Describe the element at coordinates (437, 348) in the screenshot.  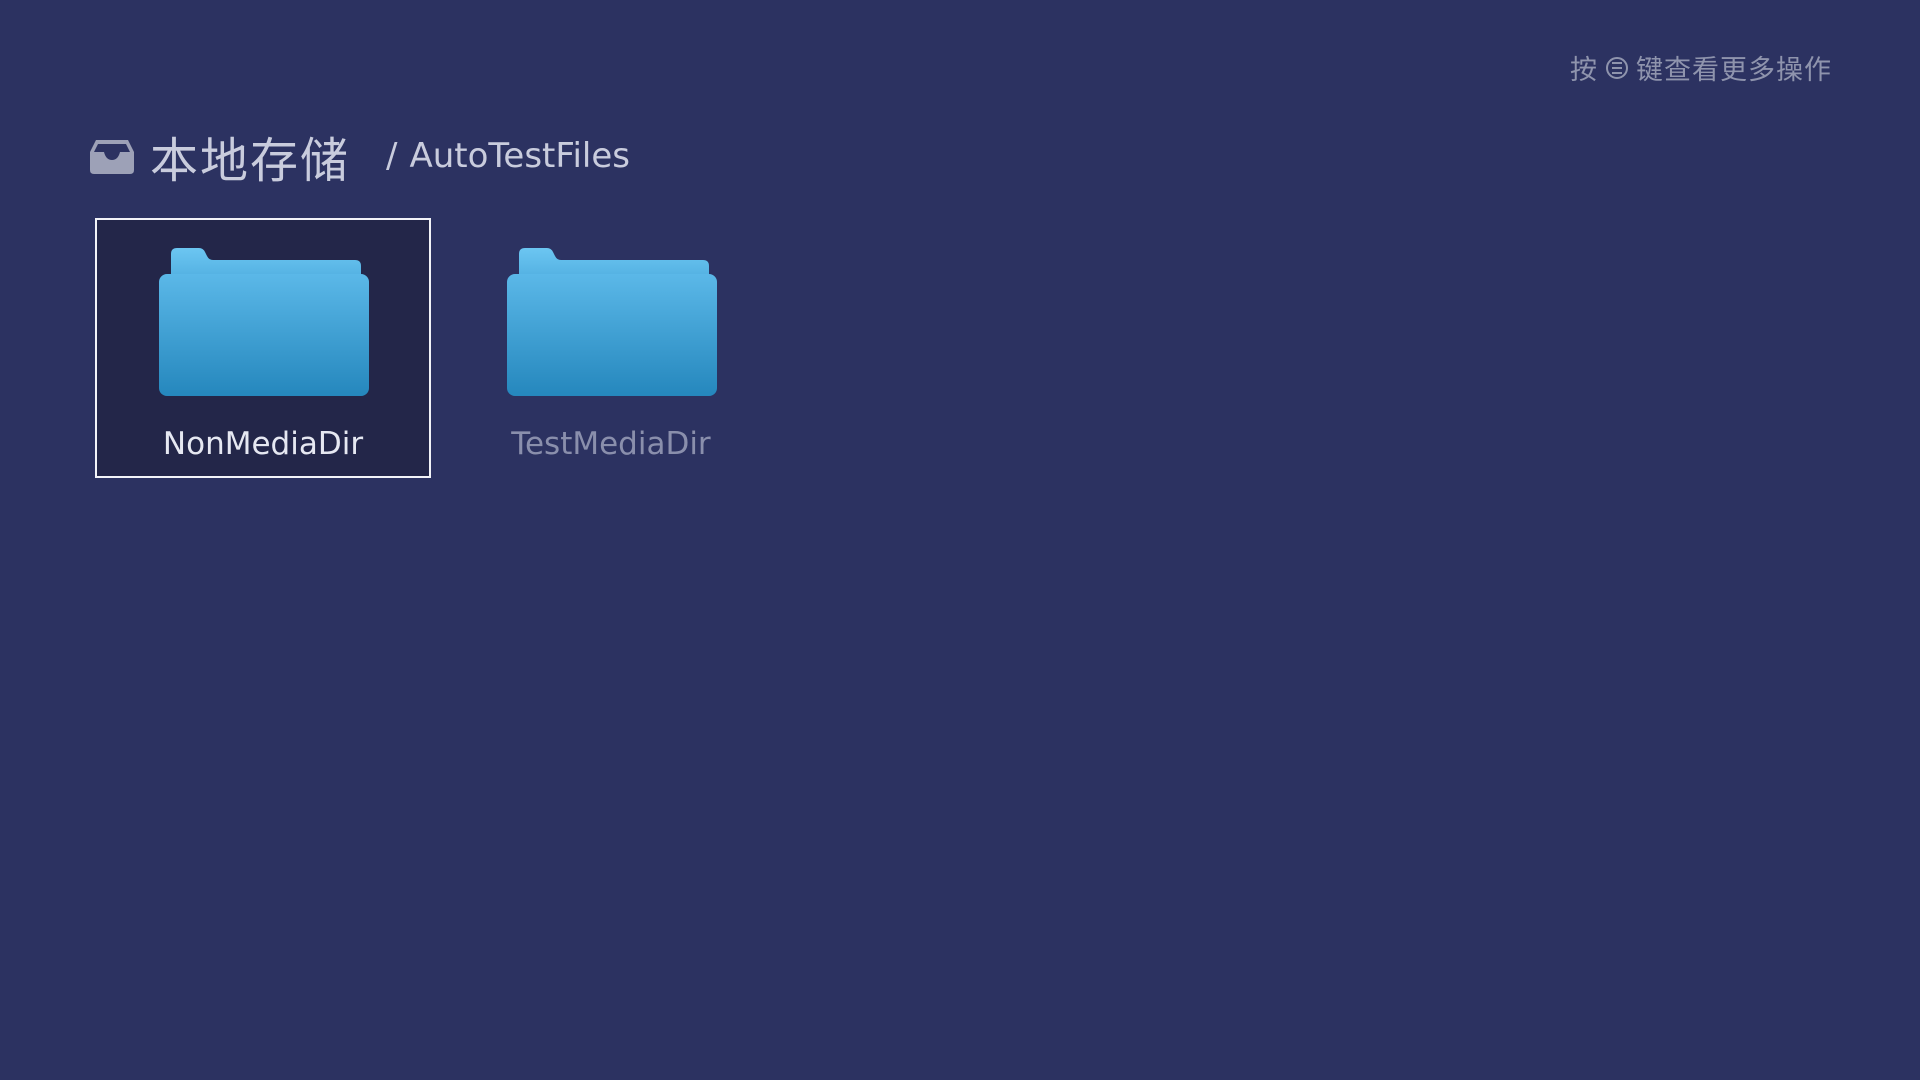
I see `folder-grid: NonMediaDir TestMediaDir` at that location.